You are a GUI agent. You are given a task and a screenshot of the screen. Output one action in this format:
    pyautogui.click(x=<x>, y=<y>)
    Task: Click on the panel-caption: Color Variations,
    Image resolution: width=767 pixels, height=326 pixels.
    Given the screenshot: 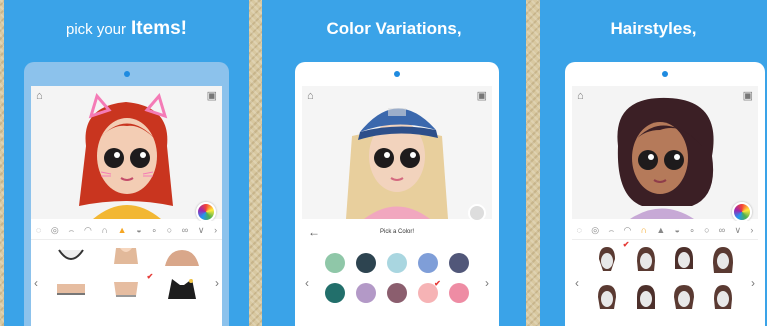 What is the action you would take?
    pyautogui.click(x=394, y=28)
    